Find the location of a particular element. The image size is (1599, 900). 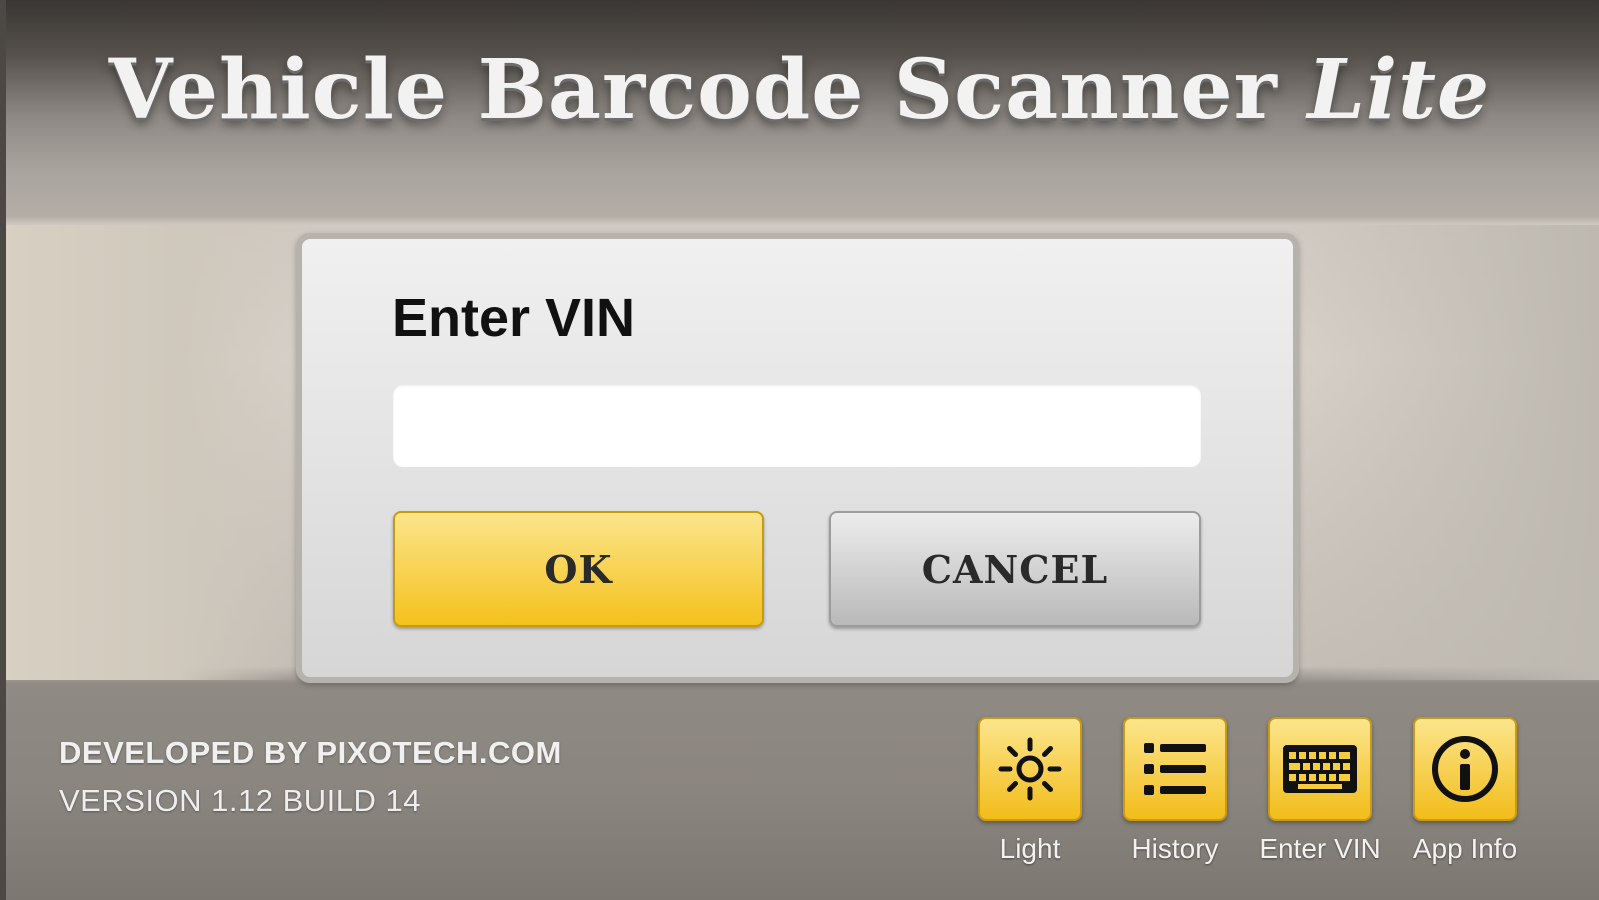

app-title: Vehicle Barcode Scanner Lite is located at coordinates (799, 90).